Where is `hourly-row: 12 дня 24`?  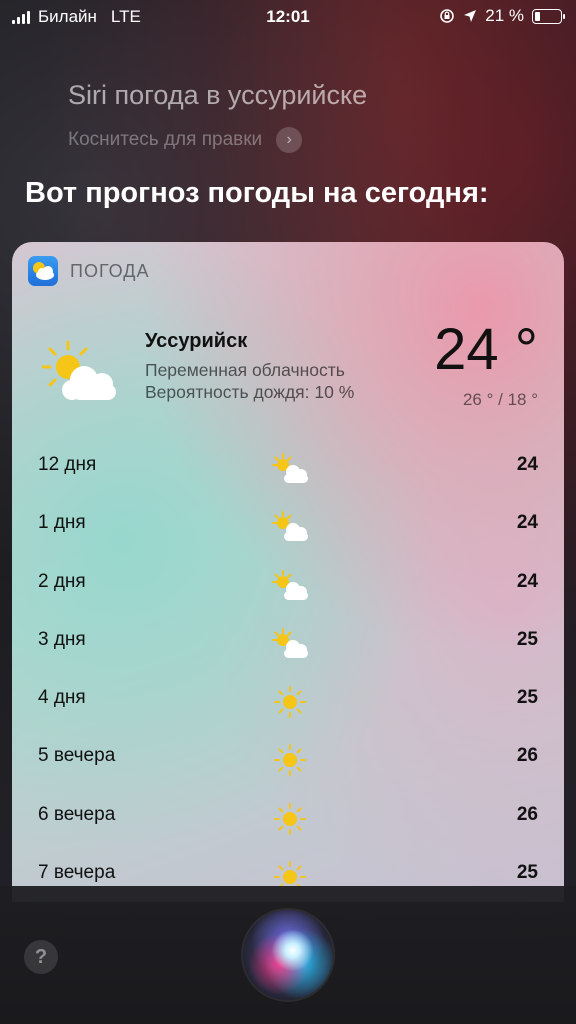 hourly-row: 12 дня 24 is located at coordinates (288, 467).